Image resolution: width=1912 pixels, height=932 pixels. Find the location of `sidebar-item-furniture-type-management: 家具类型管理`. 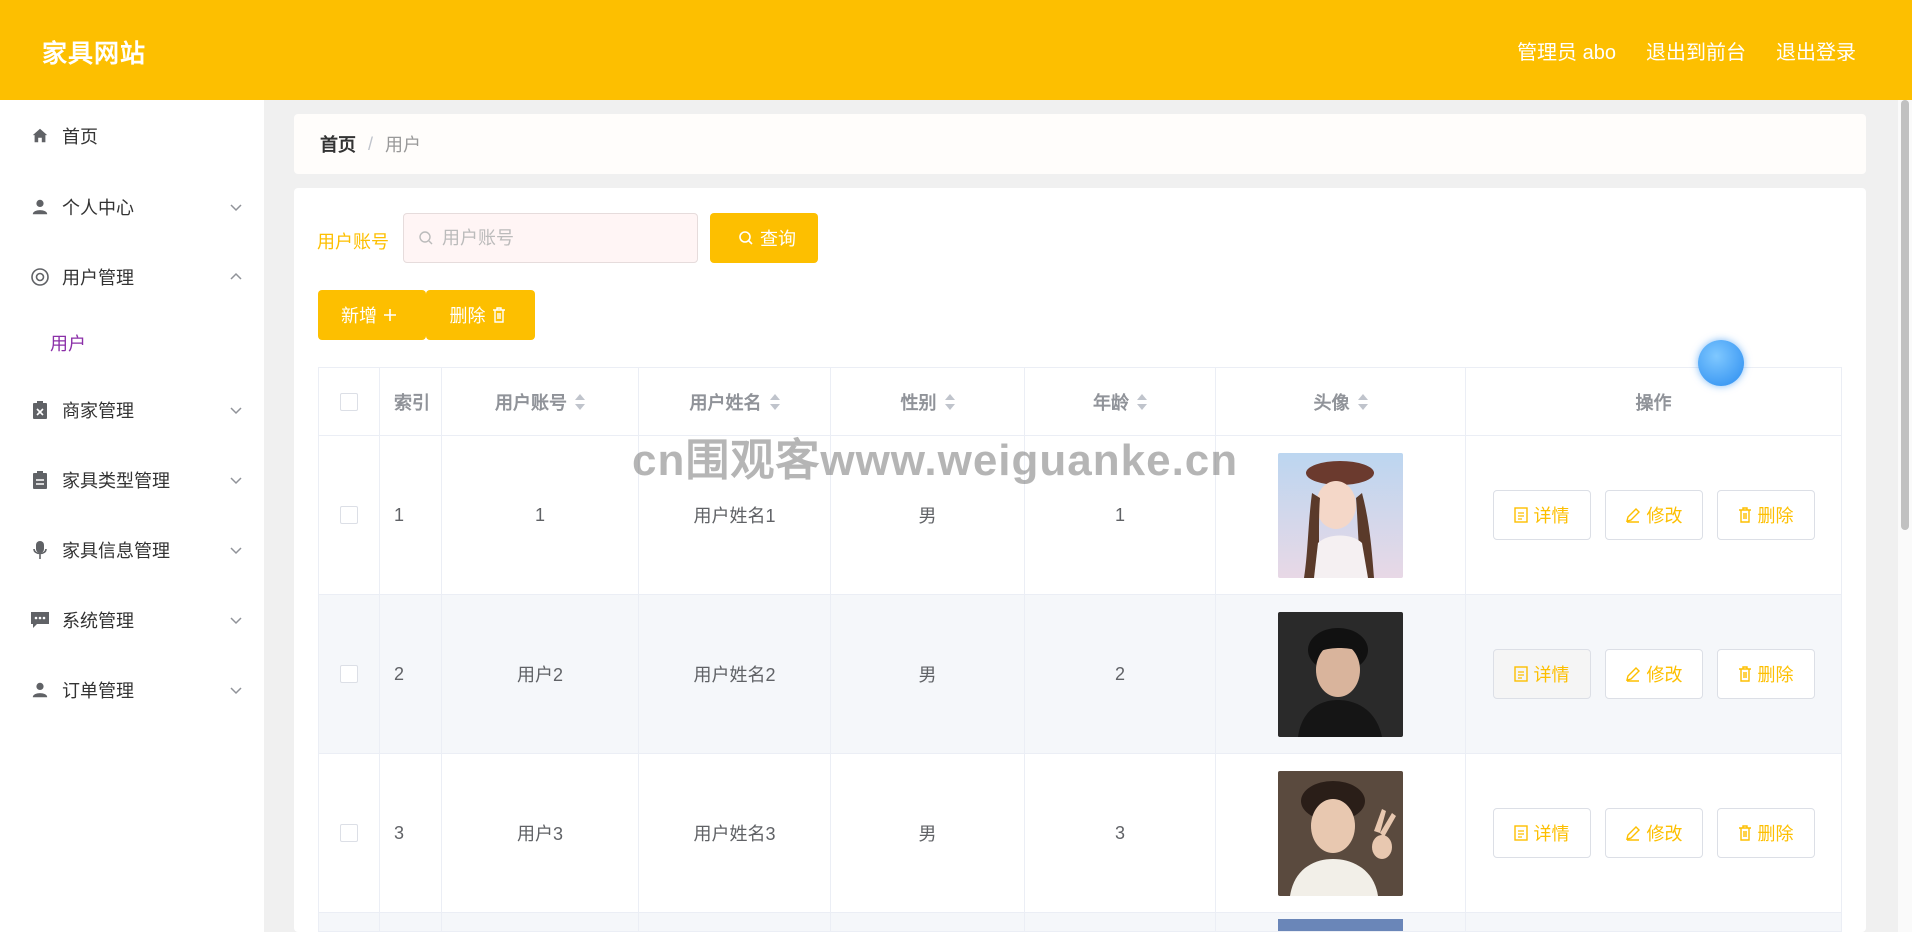

sidebar-item-furniture-type-management: 家具类型管理 is located at coordinates (132, 480).